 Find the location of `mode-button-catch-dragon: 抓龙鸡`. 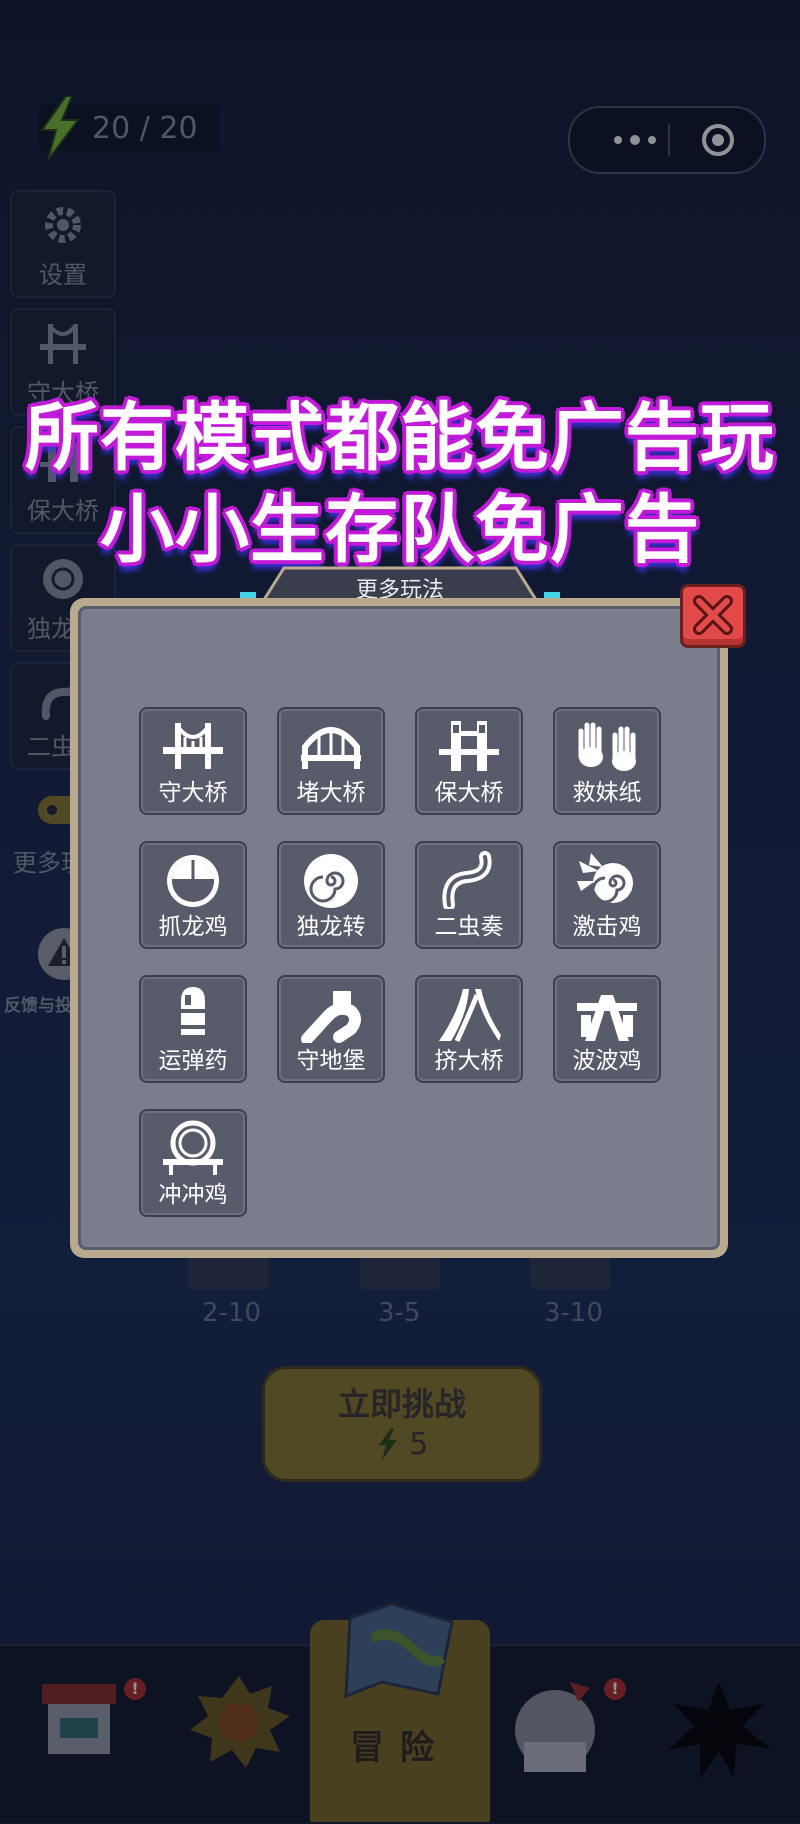

mode-button-catch-dragon: 抓龙鸡 is located at coordinates (193, 895).